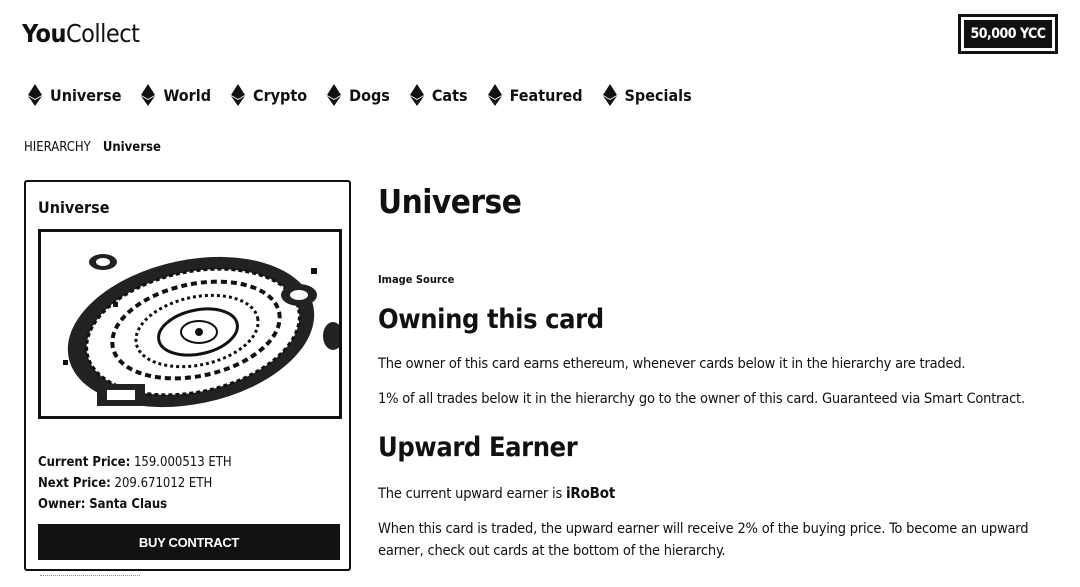 The width and height of the screenshot is (1080, 587). What do you see at coordinates (189, 542) in the screenshot?
I see `buy-contract-button: BUY CONTRACT` at bounding box center [189, 542].